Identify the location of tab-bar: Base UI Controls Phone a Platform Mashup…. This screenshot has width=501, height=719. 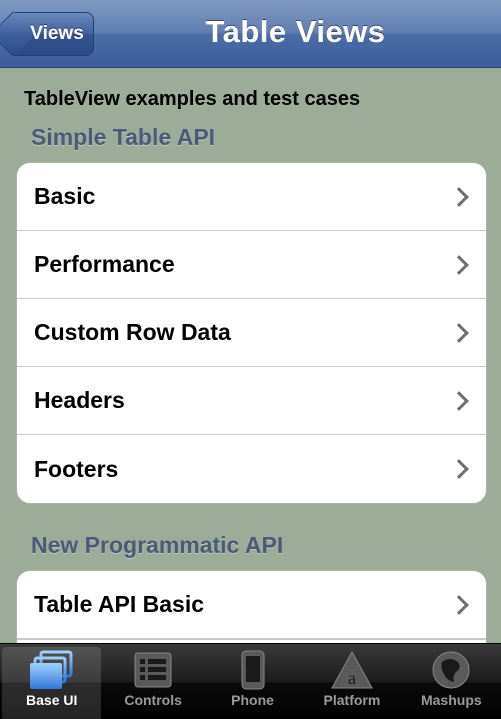
(250, 681).